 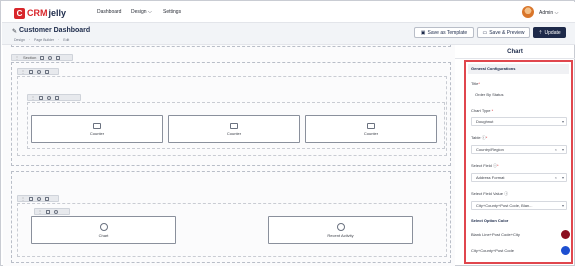 What do you see at coordinates (528, 12) in the screenshot?
I see `avatar` at bounding box center [528, 12].